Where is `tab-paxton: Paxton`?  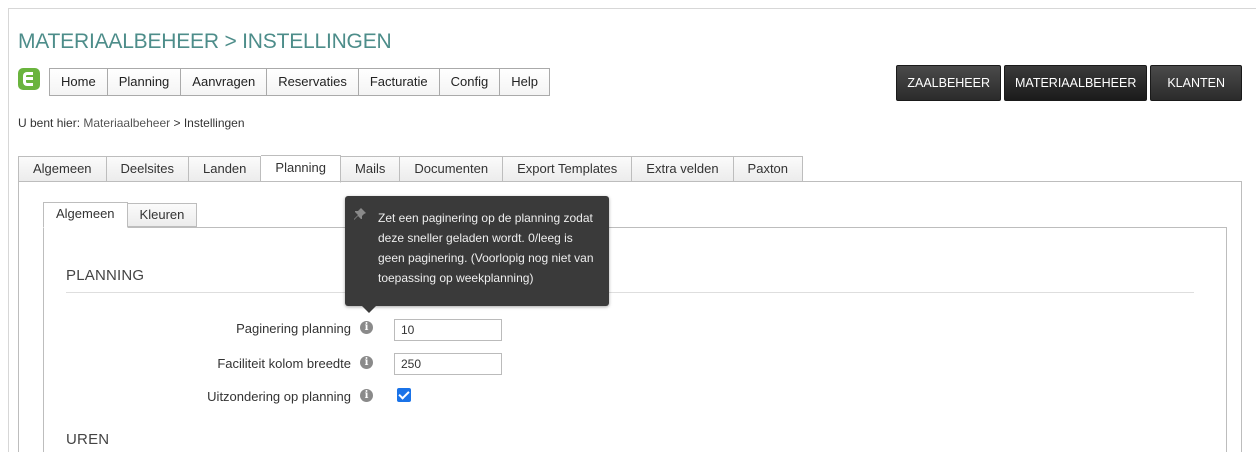
tab-paxton: Paxton is located at coordinates (768, 169).